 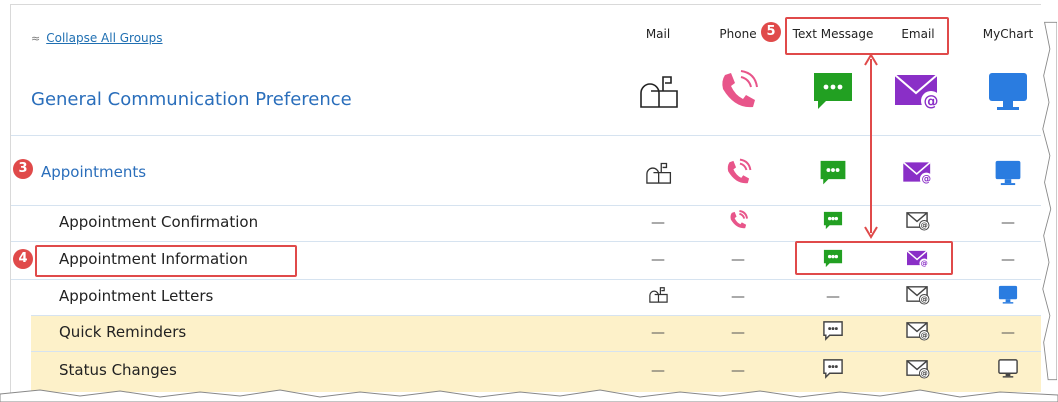 What do you see at coordinates (874, 258) in the screenshot?
I see `callout-box-highlight` at bounding box center [874, 258].